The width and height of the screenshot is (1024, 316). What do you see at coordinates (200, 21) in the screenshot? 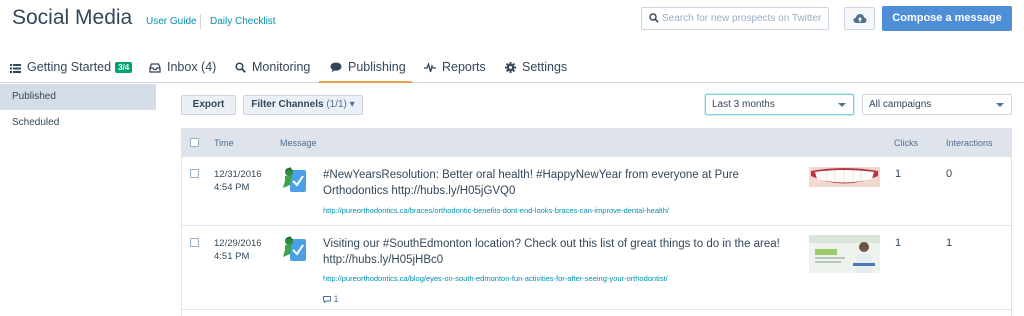
I see `header-divider` at bounding box center [200, 21].